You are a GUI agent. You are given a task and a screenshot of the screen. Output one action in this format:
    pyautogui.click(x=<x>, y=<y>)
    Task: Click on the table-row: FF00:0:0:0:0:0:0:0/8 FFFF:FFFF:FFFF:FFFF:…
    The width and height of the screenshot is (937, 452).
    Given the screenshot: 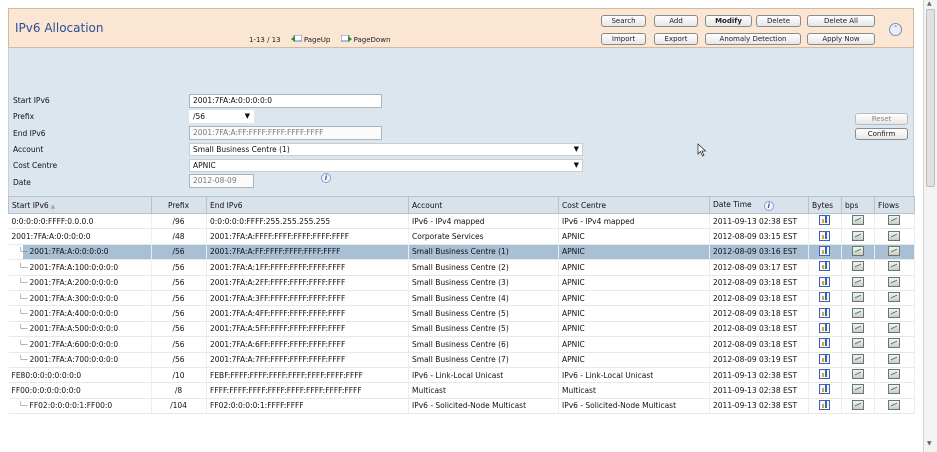 What is the action you would take?
    pyautogui.click(x=461, y=390)
    